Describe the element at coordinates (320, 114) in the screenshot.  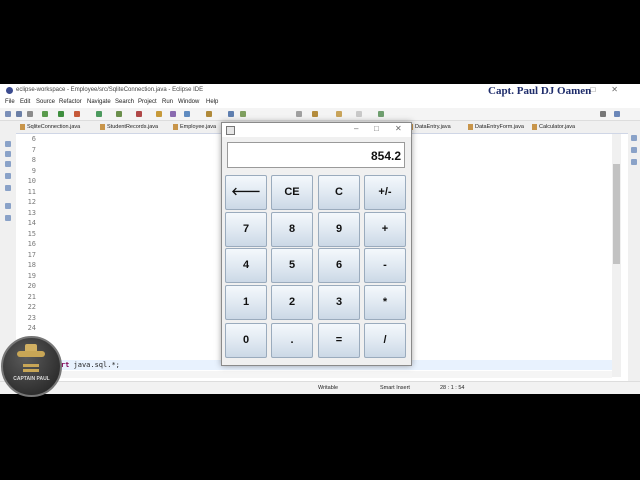
I see `toolbar` at that location.